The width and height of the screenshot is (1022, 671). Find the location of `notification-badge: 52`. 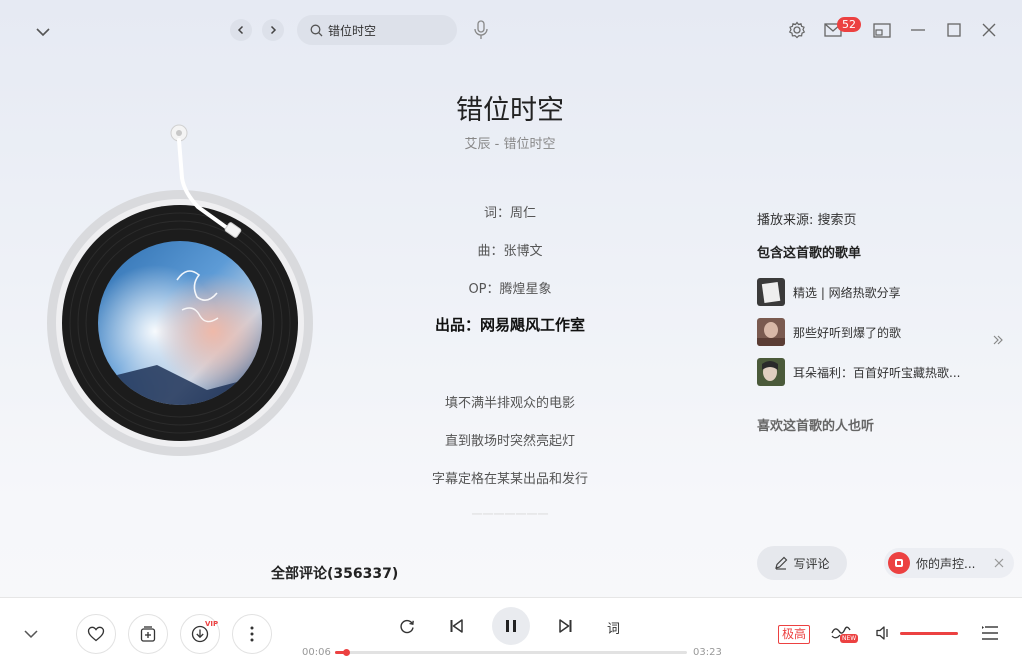

notification-badge: 52 is located at coordinates (849, 24).